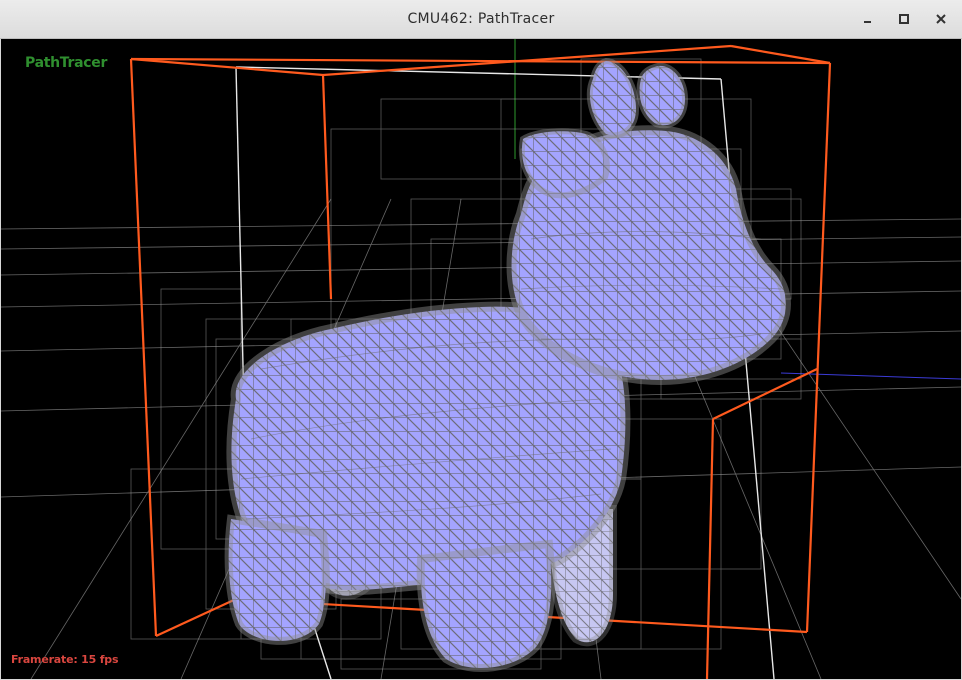  I want to click on minimize-icon, so click(867, 22).